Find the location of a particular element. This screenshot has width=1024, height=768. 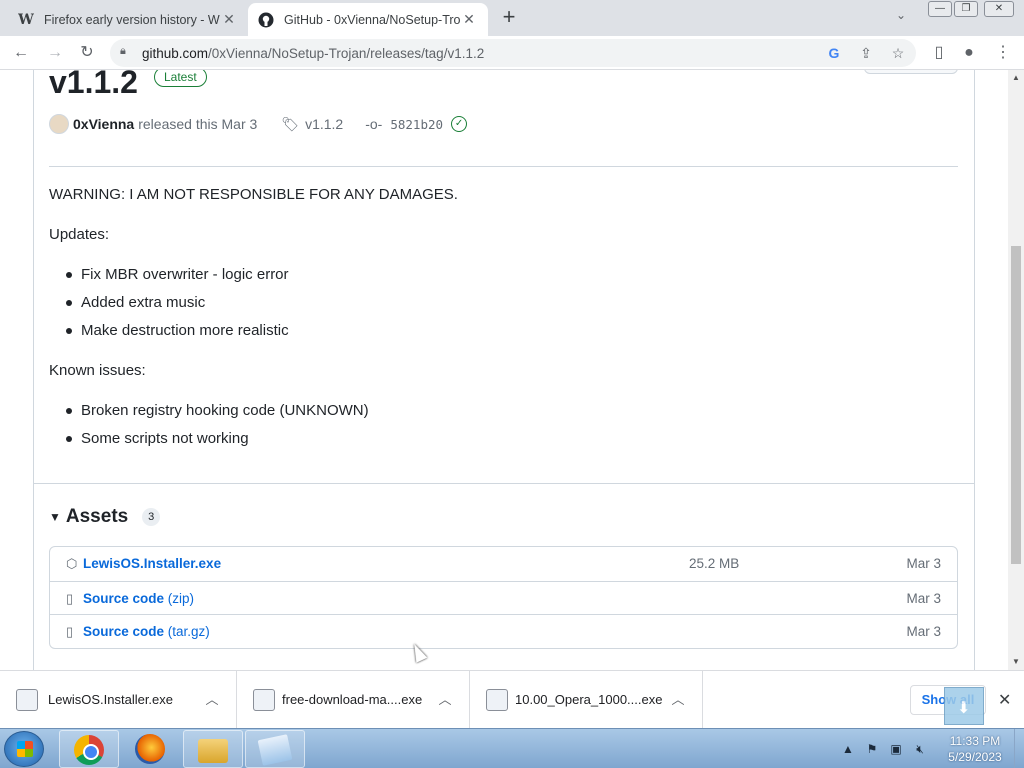

scrollbar-thumb is located at coordinates (1016, 405).